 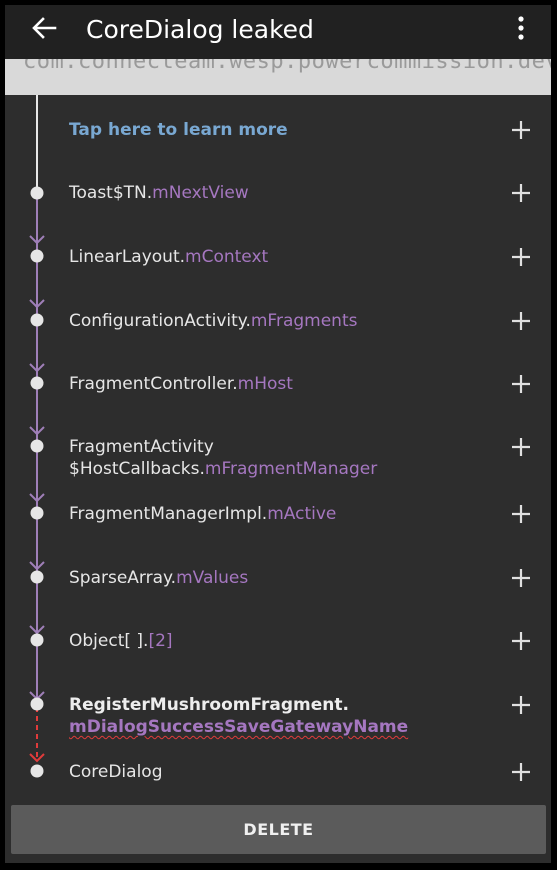 I want to click on trace-row-label: Toast$TN.mNextView, so click(x=159, y=193).